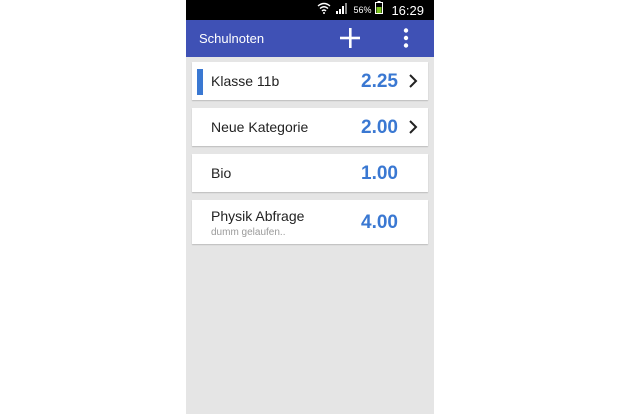  What do you see at coordinates (362, 10) in the screenshot?
I see `battery-percent: 56%` at bounding box center [362, 10].